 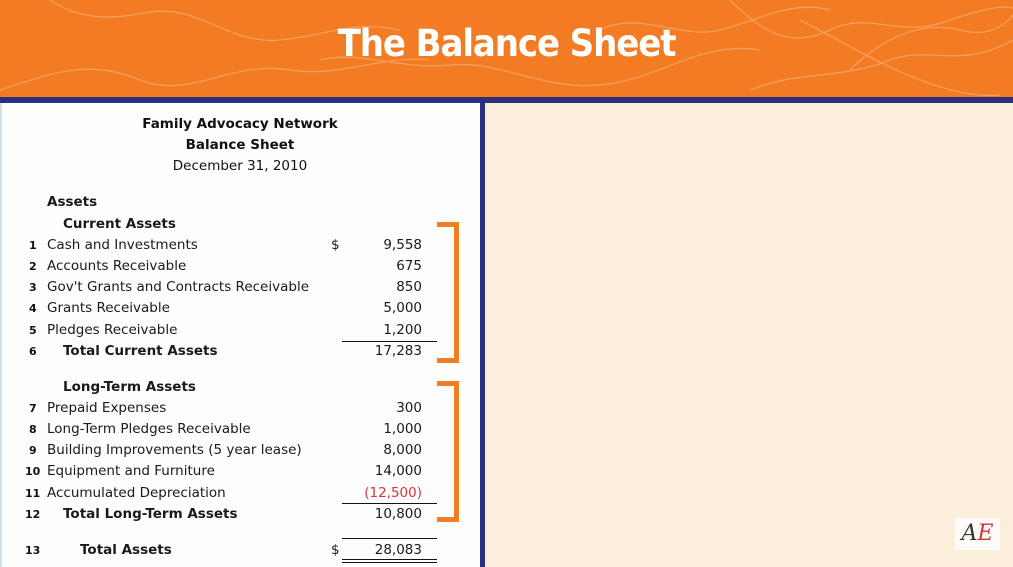 I want to click on current-assets-bracket, so click(x=448, y=292).